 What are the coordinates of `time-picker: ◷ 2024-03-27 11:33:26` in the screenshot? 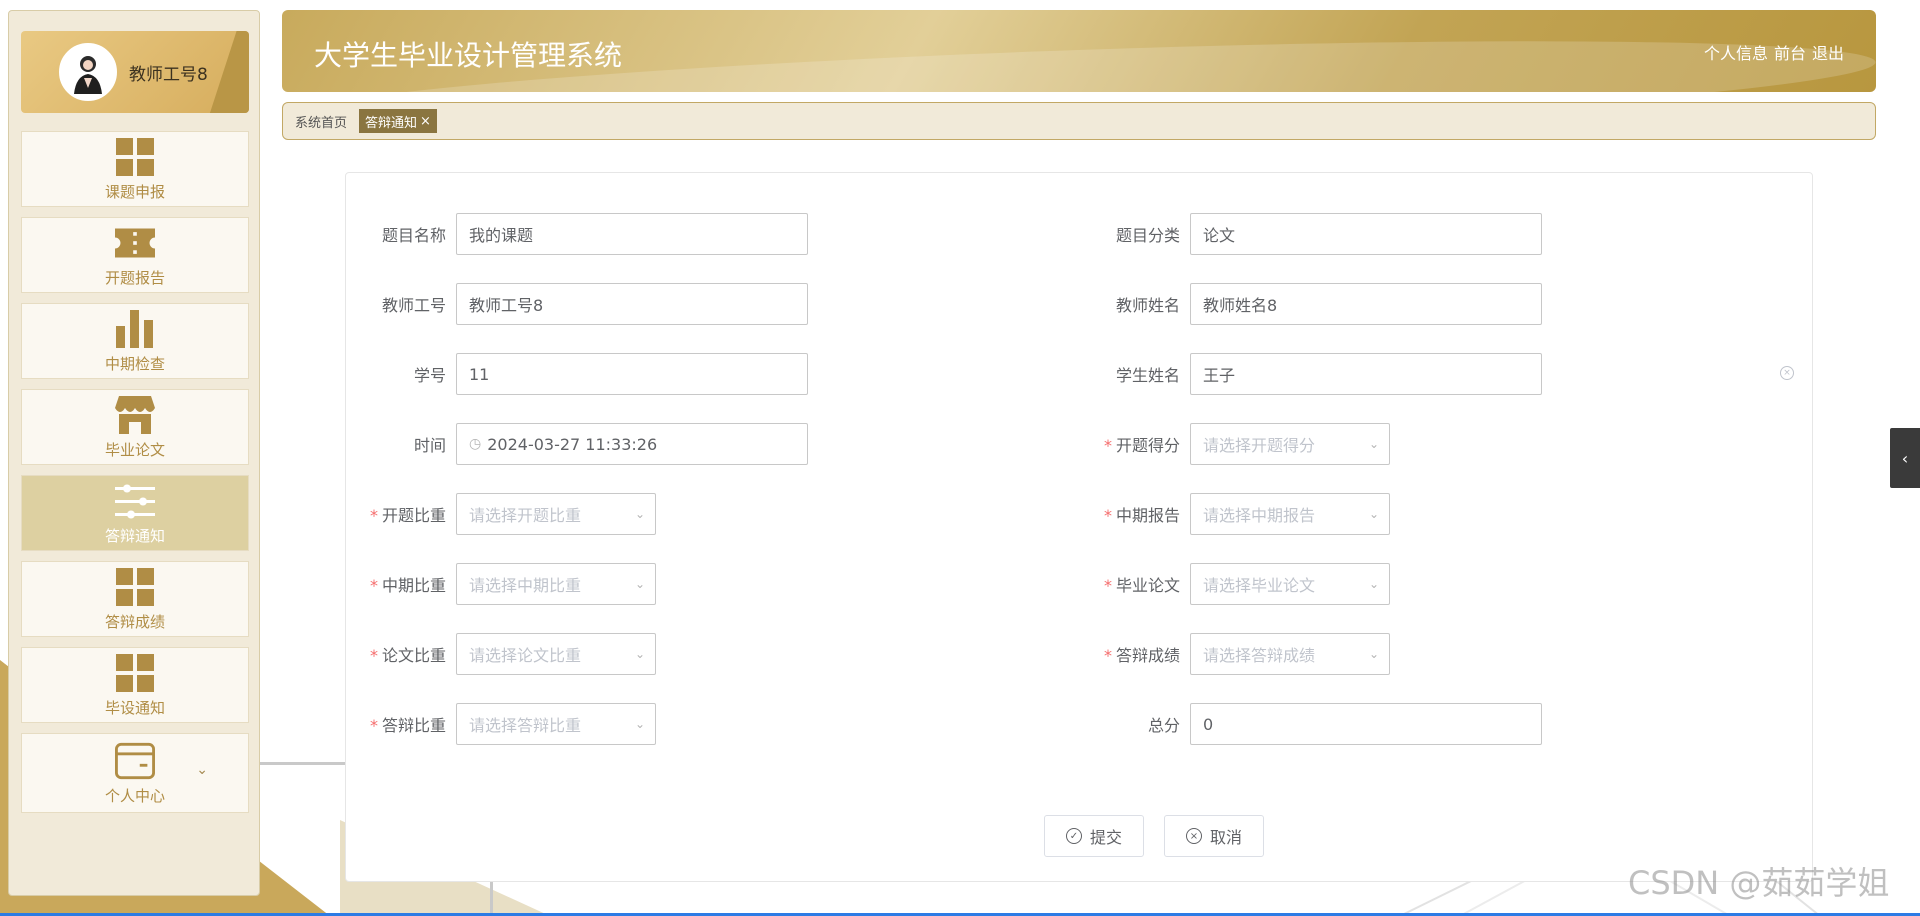 It's located at (632, 444).